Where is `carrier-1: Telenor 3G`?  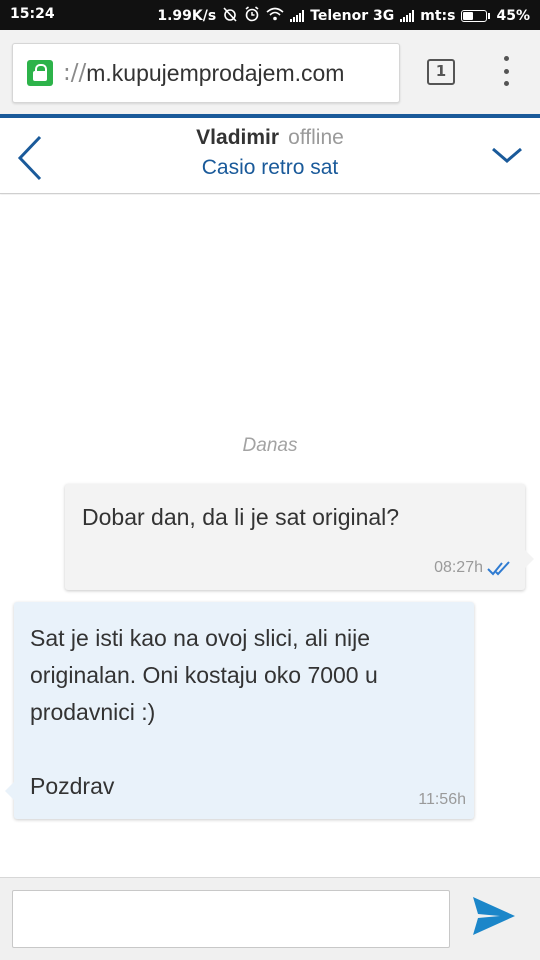 carrier-1: Telenor 3G is located at coordinates (352, 16).